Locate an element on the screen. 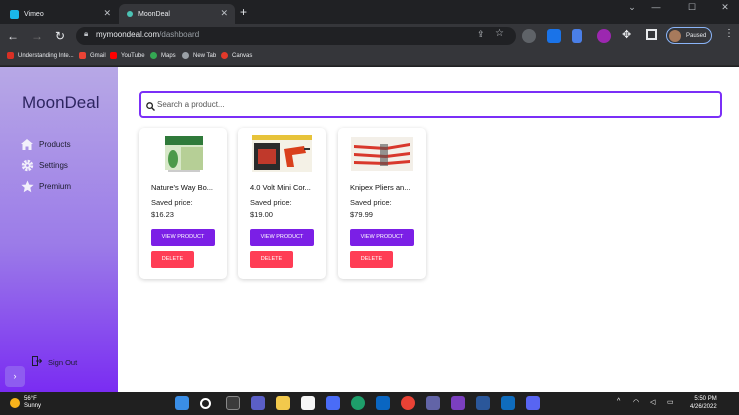 The image size is (739, 415). sun-icon is located at coordinates (15, 403).